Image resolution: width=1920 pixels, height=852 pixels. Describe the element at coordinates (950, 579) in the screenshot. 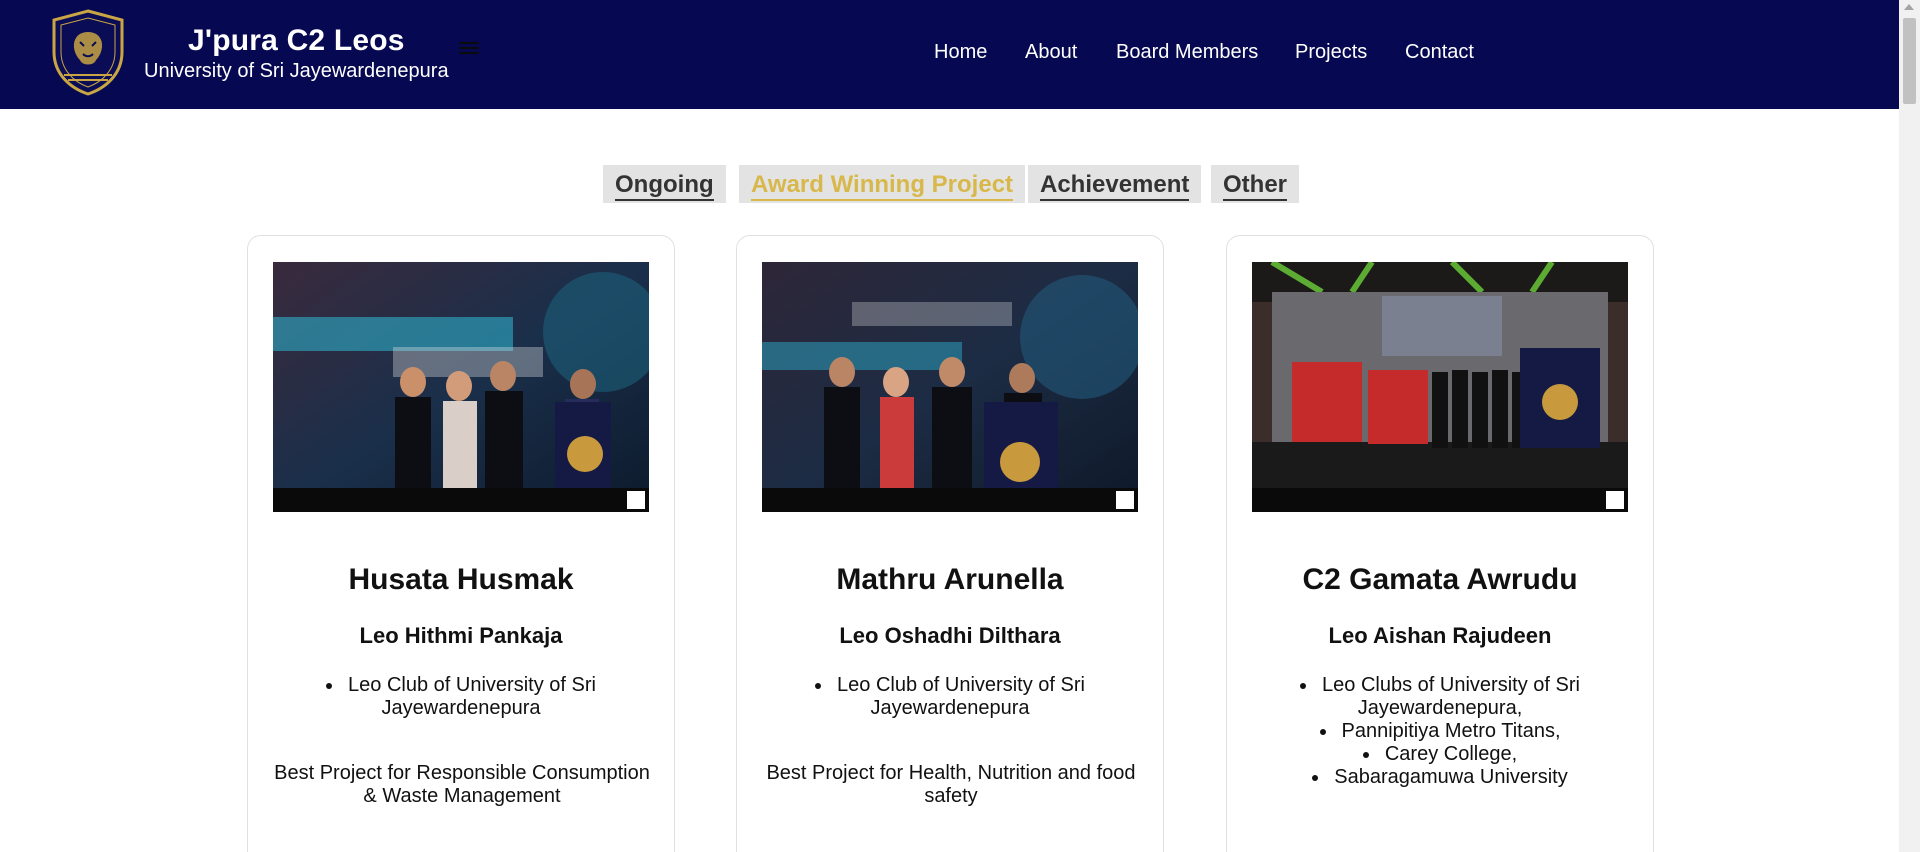

I see `project-title: Mathru Arunella` at that location.